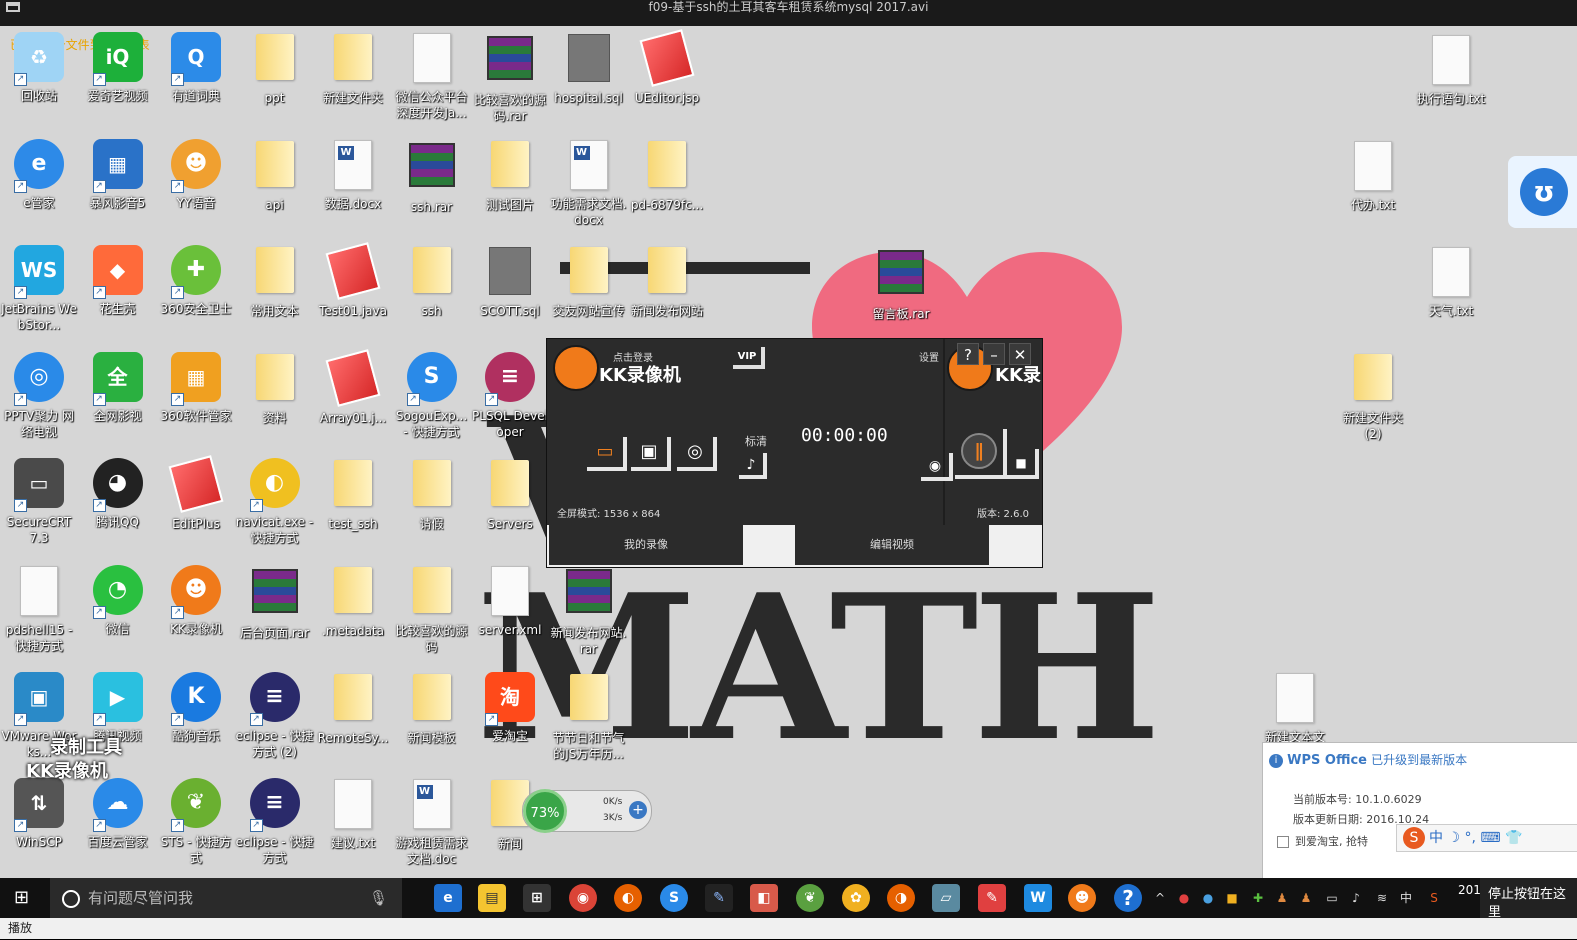 The image size is (1577, 940). Describe the element at coordinates (587, 811) in the screenshot. I see `network-speed-widget: 73% 0K/s 3K/s +` at that location.